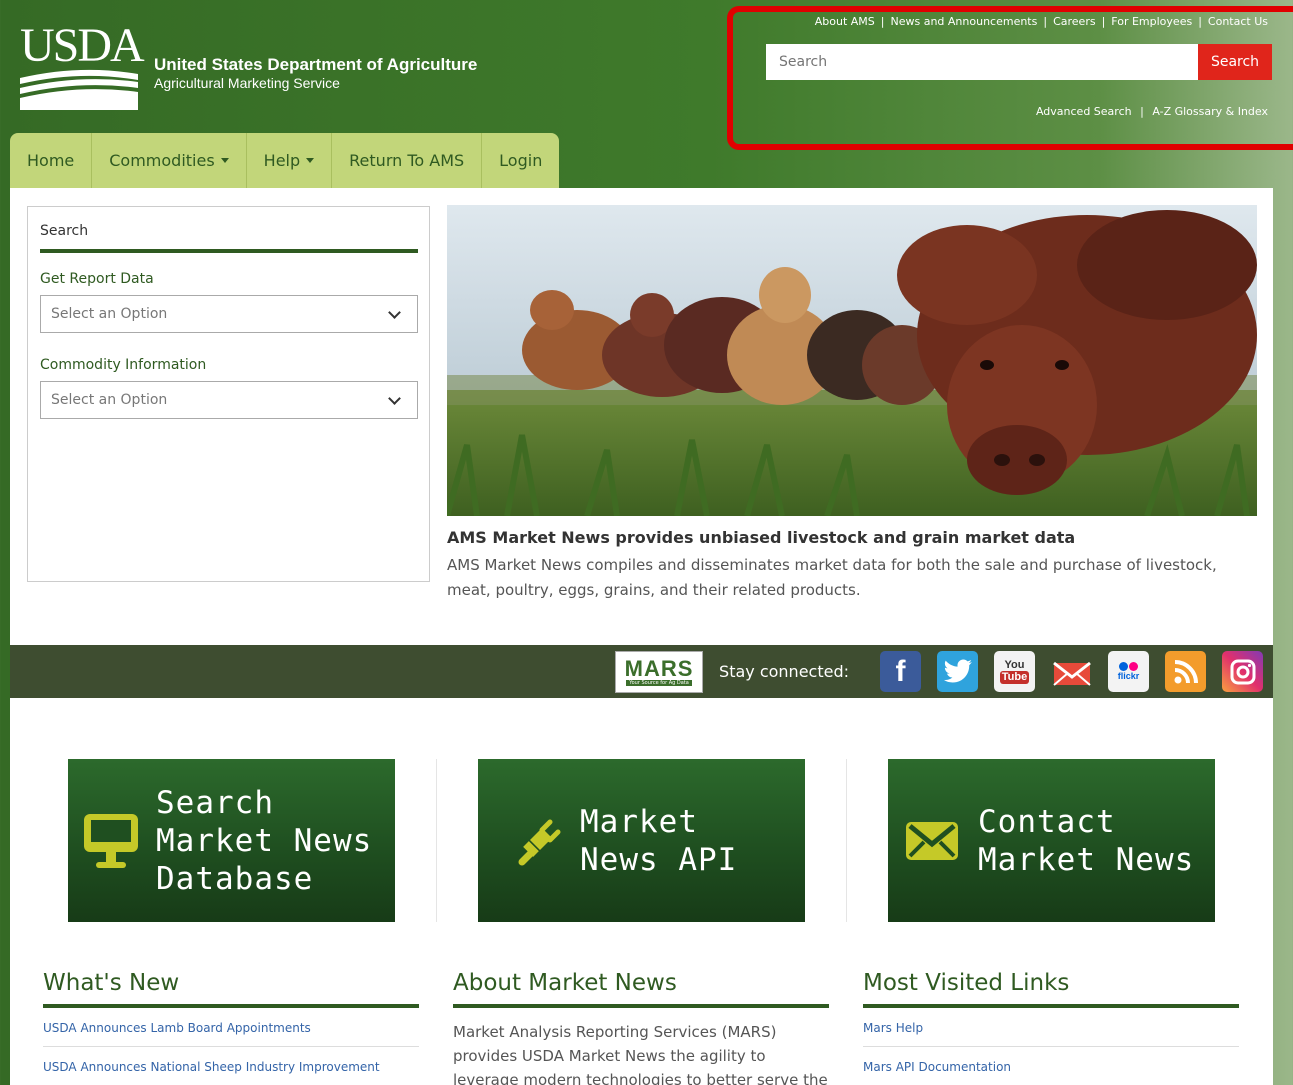 The width and height of the screenshot is (1293, 1085). I want to click on instagram-icon, so click(1242, 671).